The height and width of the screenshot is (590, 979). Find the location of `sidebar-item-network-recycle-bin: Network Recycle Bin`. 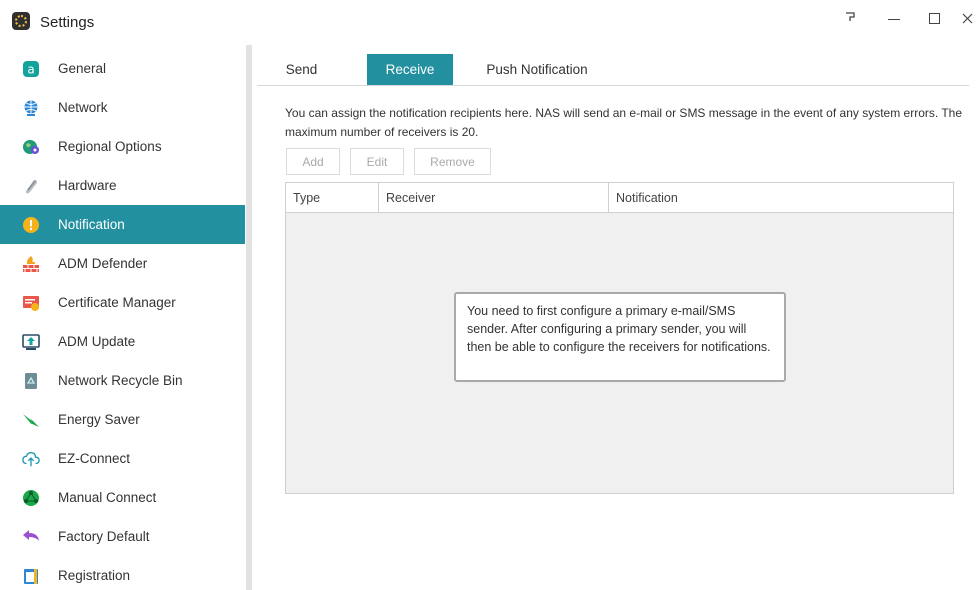

sidebar-item-network-recycle-bin: Network Recycle Bin is located at coordinates (122, 380).